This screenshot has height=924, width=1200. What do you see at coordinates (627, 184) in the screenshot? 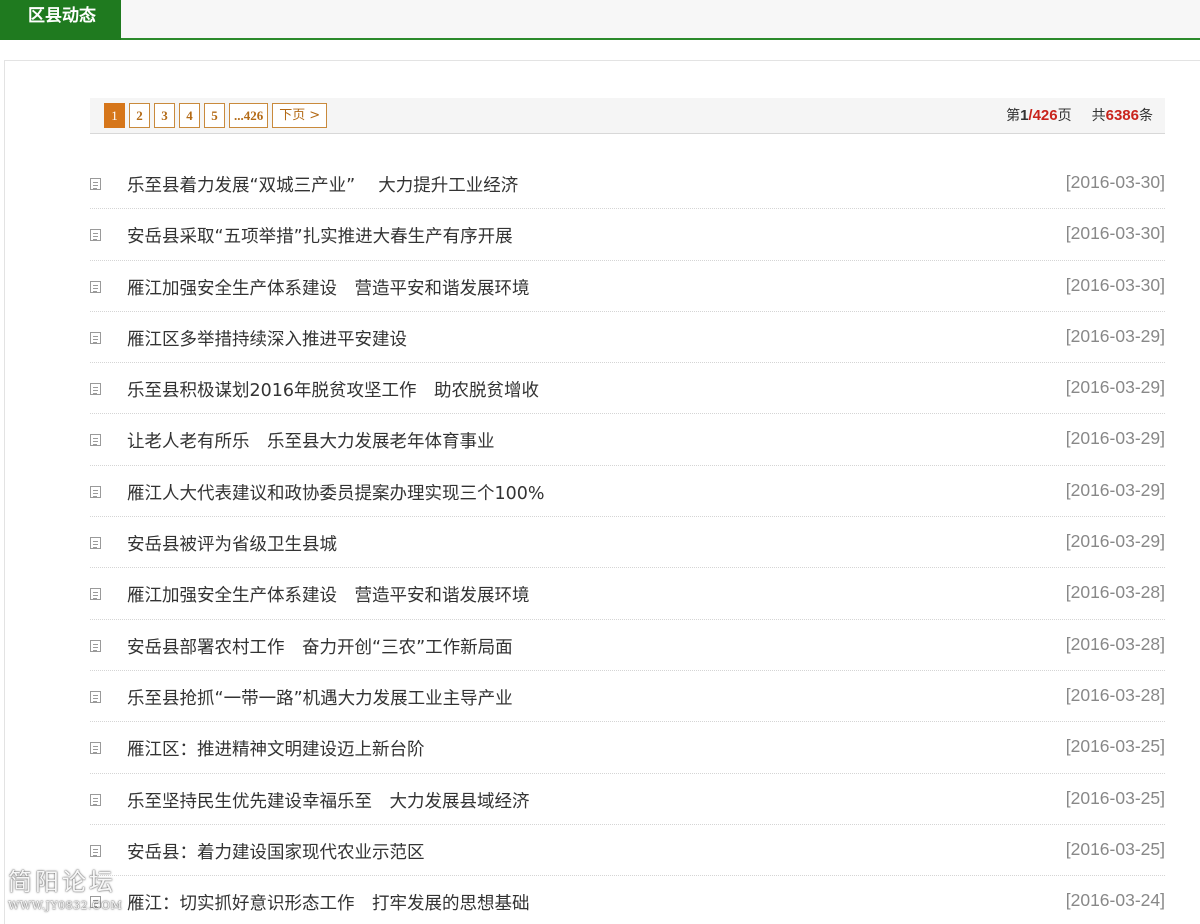
I see `list-item: 乐至县着力发展“双城三产业” 大力提升工业经济 [2016-03-30]` at bounding box center [627, 184].